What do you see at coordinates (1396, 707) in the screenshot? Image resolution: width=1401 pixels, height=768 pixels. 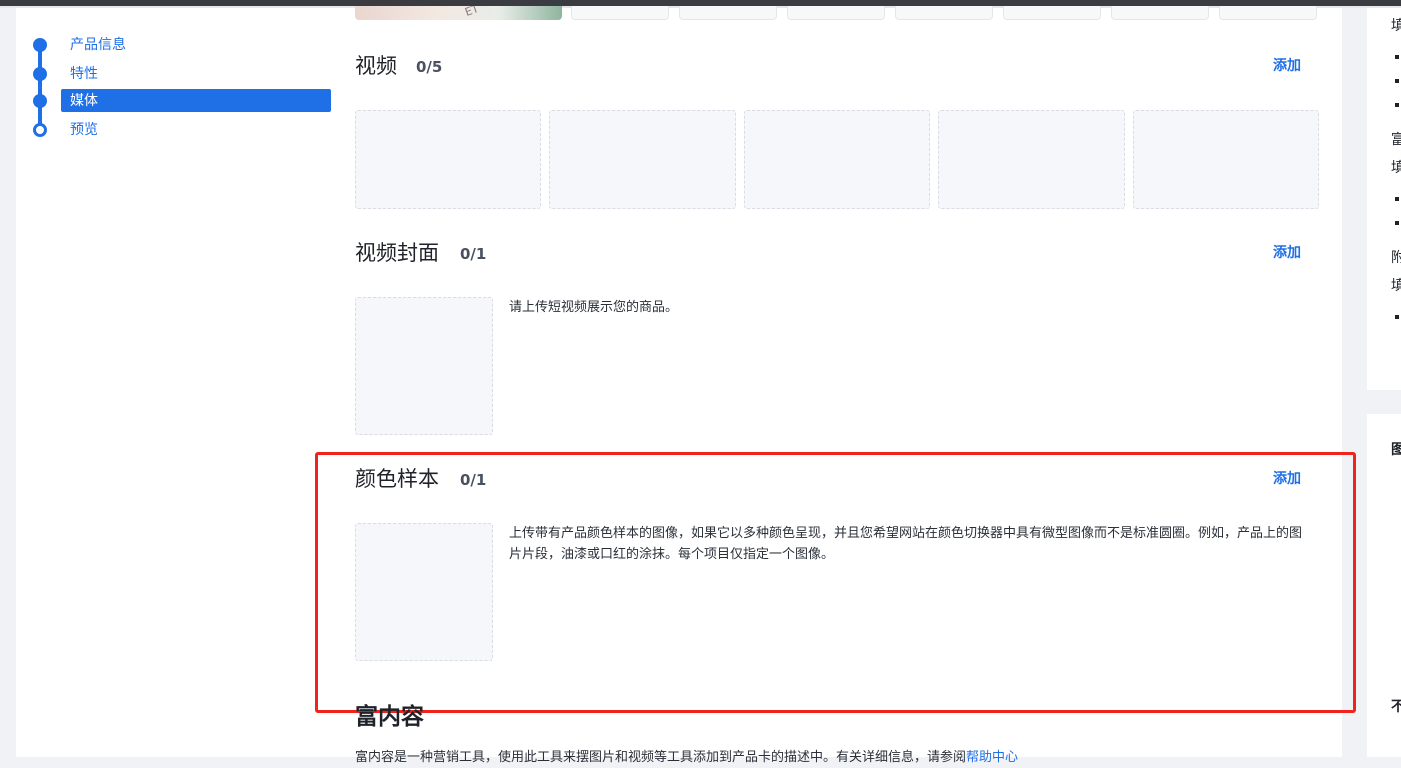 I see `right-edge-text: 不` at bounding box center [1396, 707].